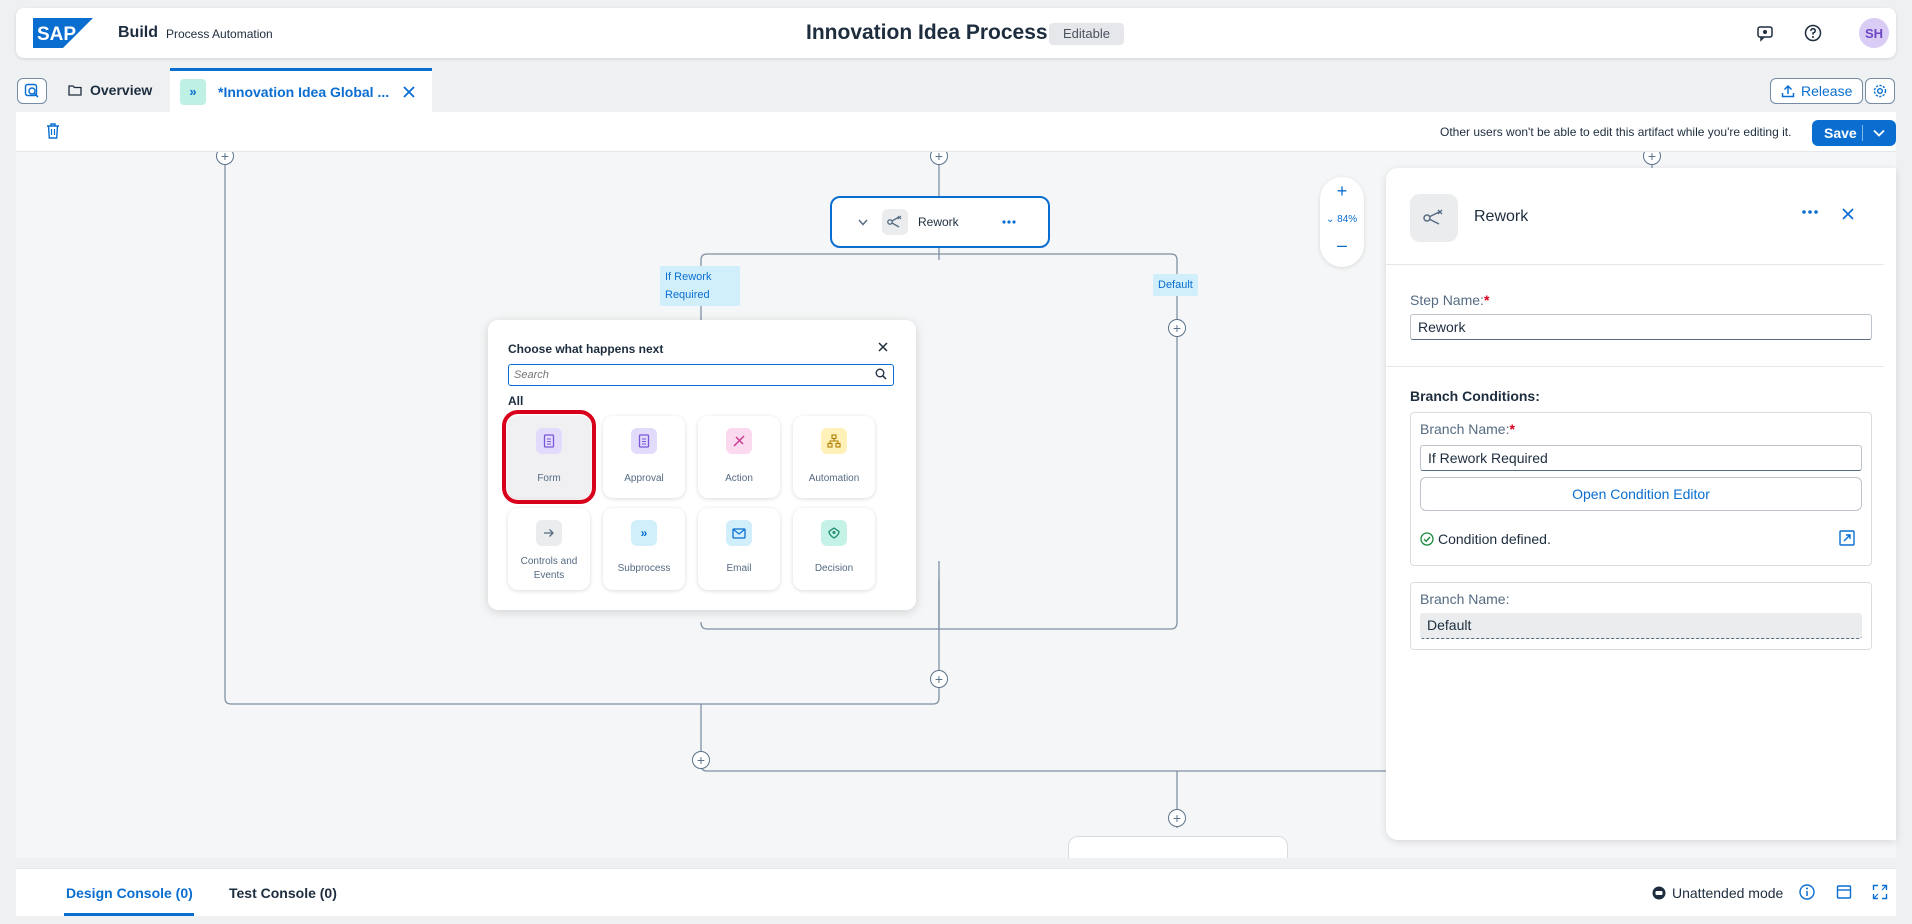 The height and width of the screenshot is (924, 1912). I want to click on rework-branch-node: Rework, so click(940, 222).